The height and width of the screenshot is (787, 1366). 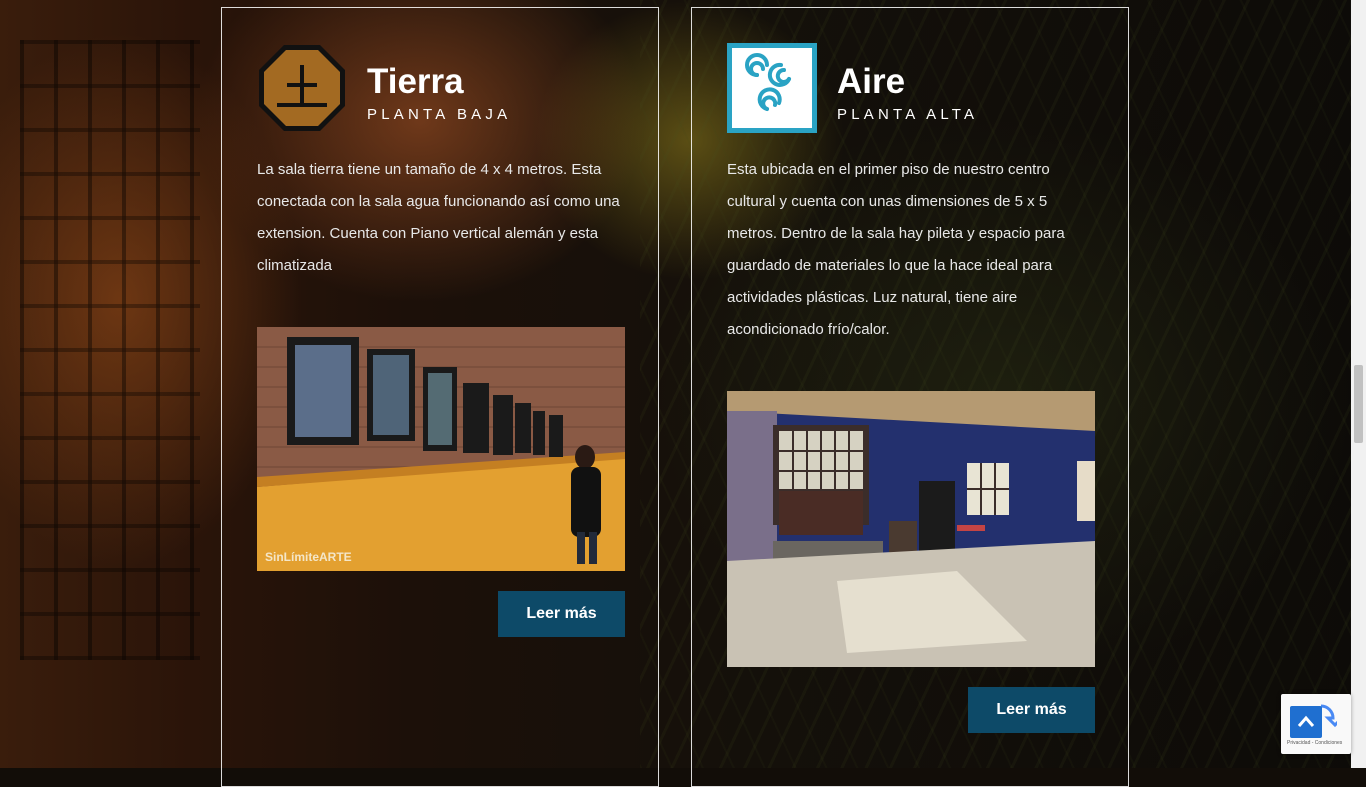 What do you see at coordinates (415, 81) in the screenshot?
I see `room-title: Tierra` at bounding box center [415, 81].